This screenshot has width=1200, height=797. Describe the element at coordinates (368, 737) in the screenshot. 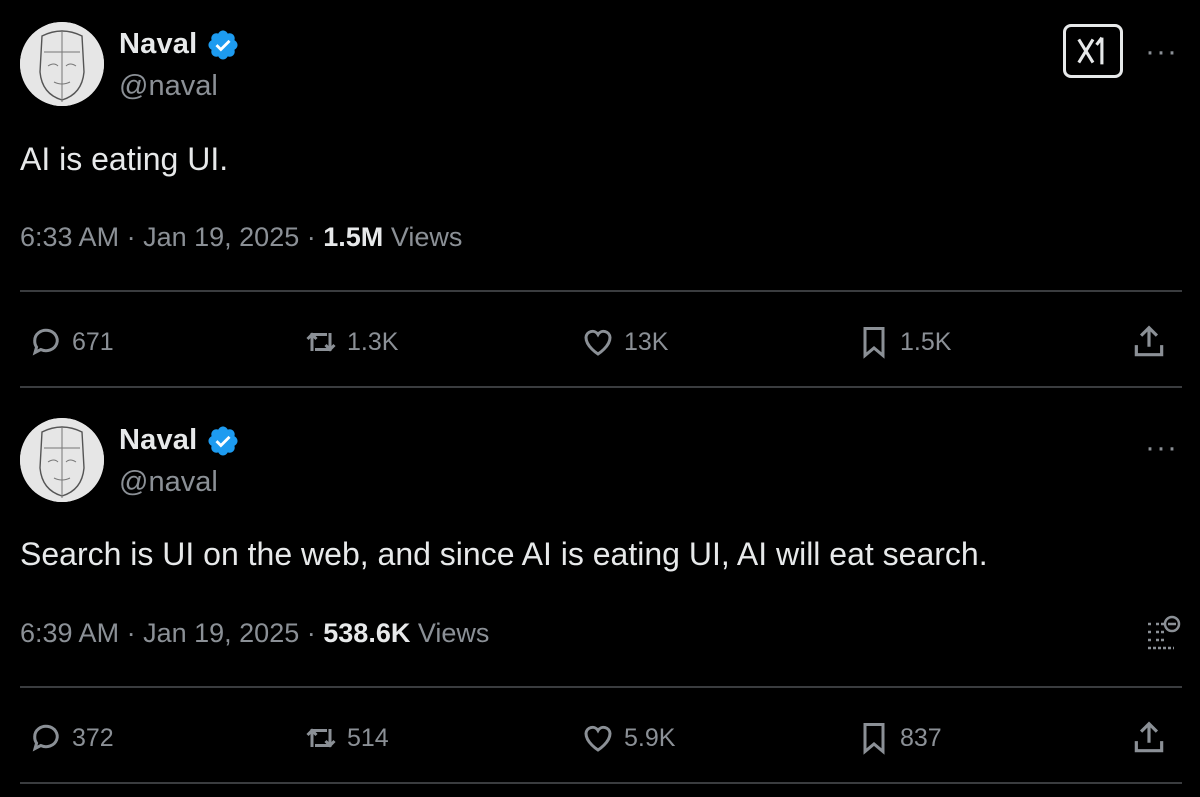

I see `repost-count: 514` at that location.